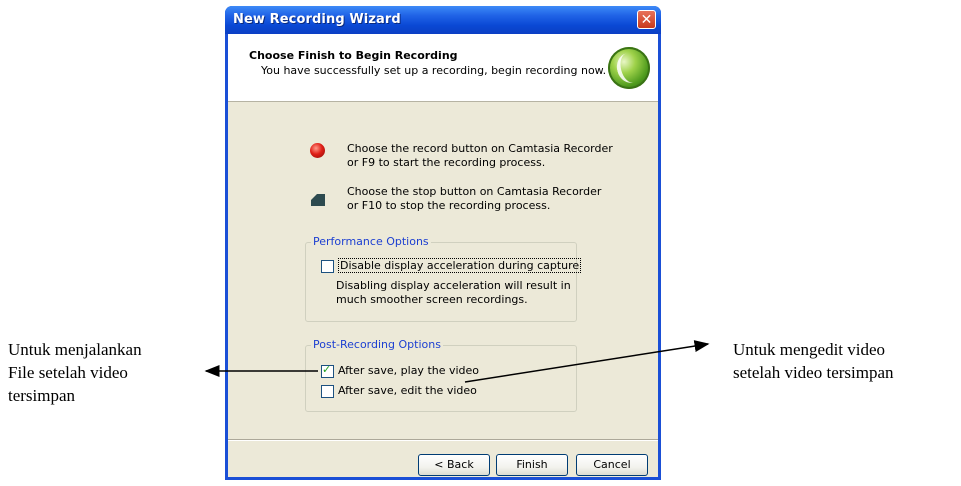 The width and height of the screenshot is (961, 486). Describe the element at coordinates (587, 361) in the screenshot. I see `arrow-right` at that location.